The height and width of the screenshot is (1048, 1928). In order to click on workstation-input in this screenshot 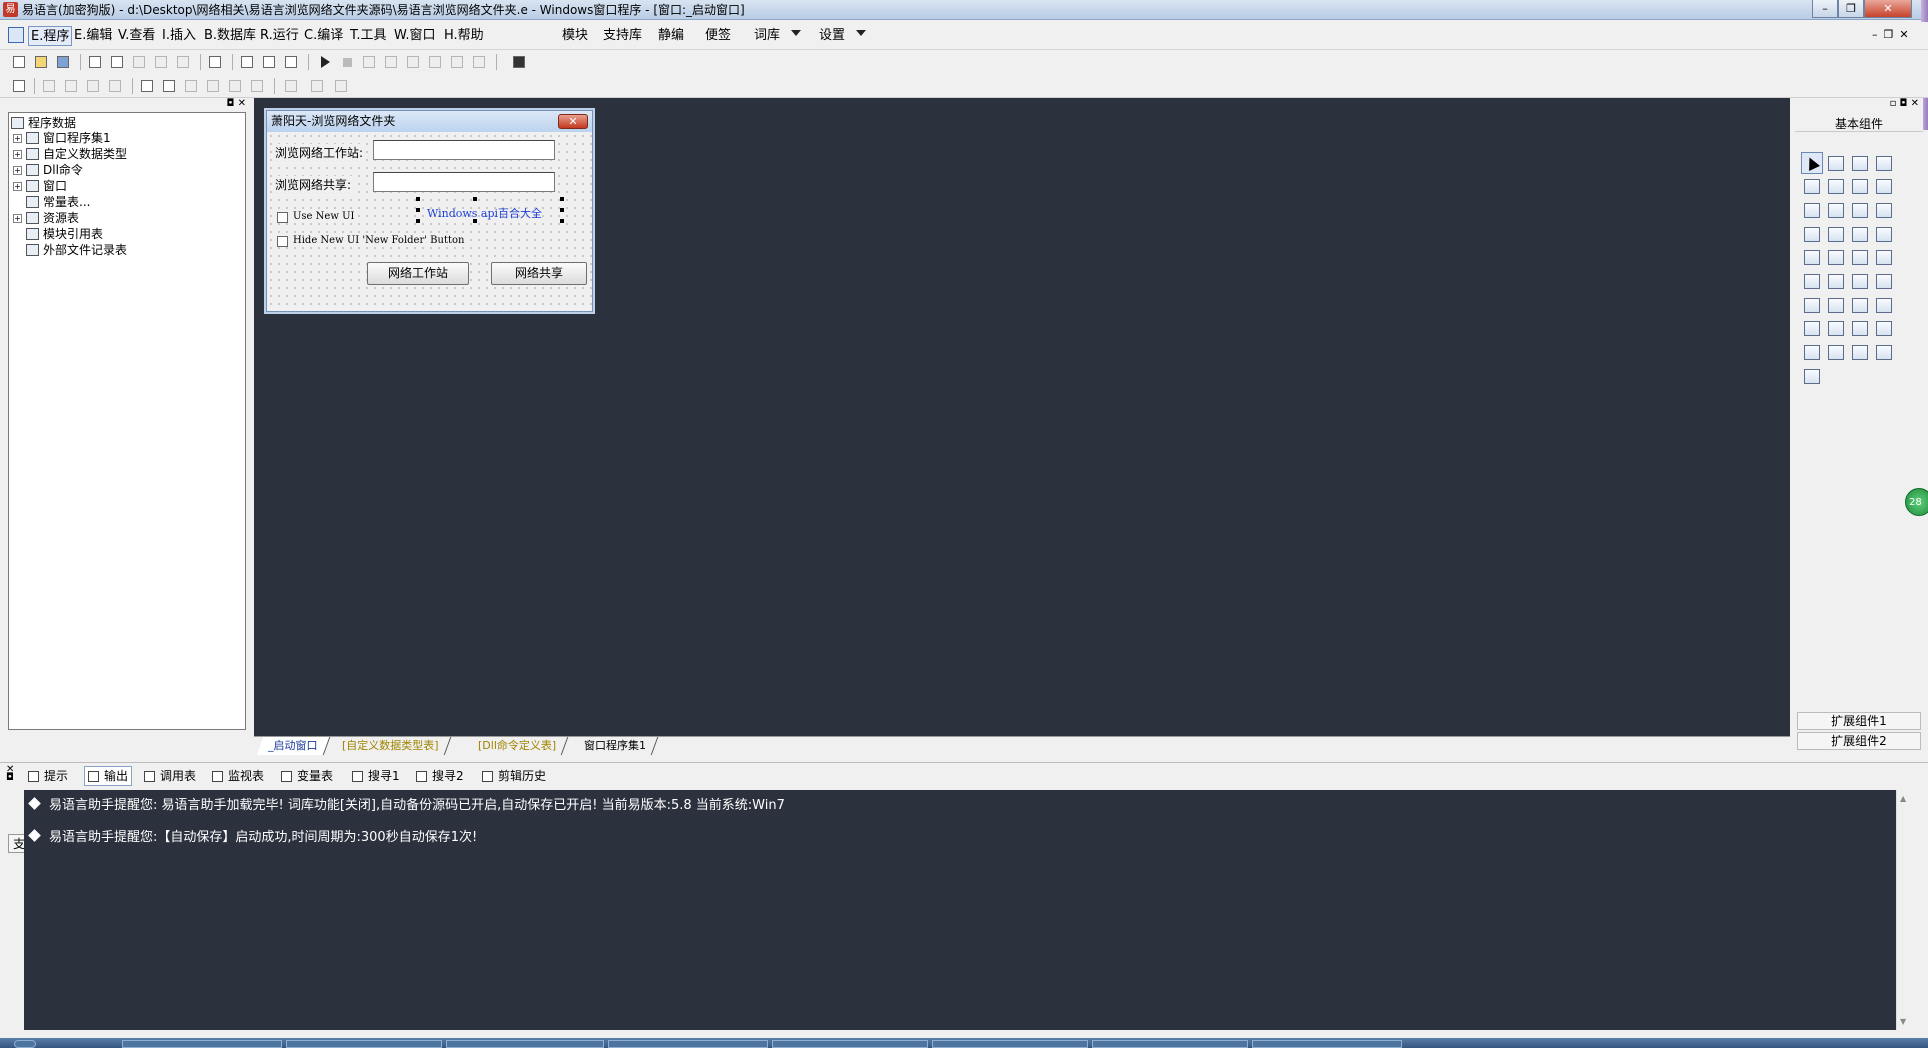, I will do `click(464, 150)`.